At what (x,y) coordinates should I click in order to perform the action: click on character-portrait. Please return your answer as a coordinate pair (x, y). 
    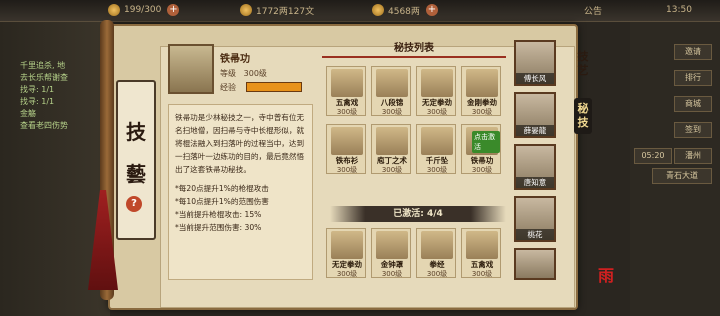
    Looking at the image, I should click on (535, 264).